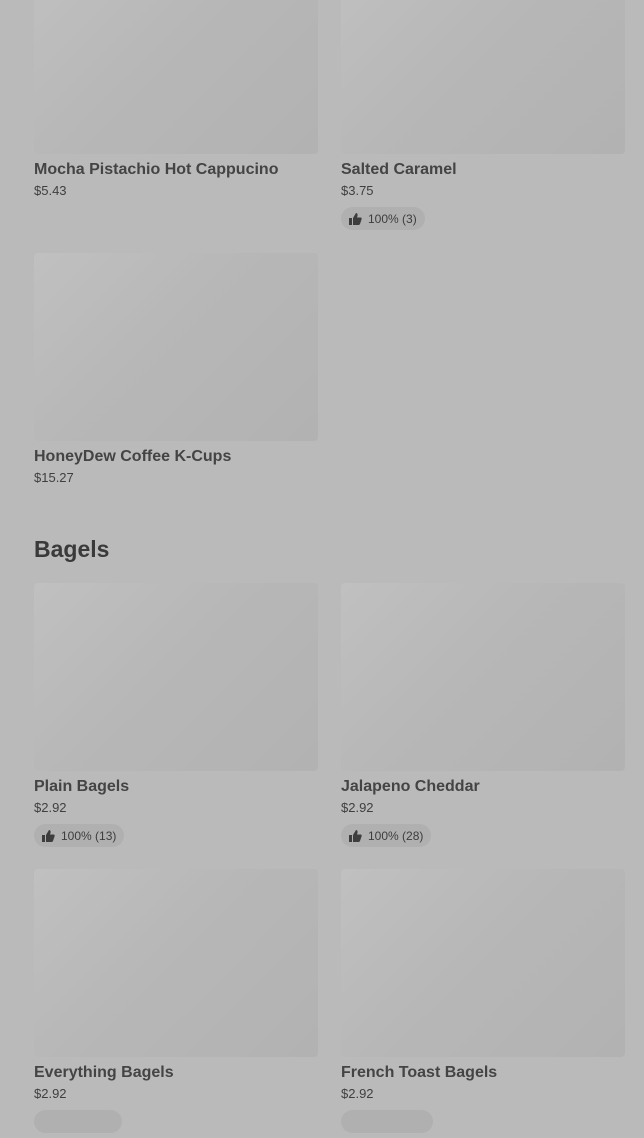 This screenshot has height=1138, width=644. What do you see at coordinates (50, 190) in the screenshot?
I see `product-price: $5.43` at bounding box center [50, 190].